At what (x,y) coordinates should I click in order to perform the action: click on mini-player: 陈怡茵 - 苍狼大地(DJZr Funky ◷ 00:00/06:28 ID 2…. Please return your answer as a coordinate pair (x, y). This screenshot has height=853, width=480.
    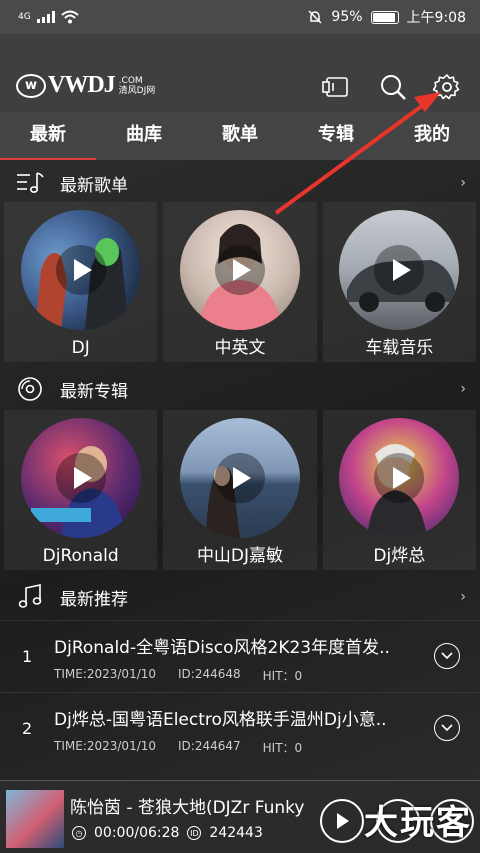
    Looking at the image, I should click on (240, 816).